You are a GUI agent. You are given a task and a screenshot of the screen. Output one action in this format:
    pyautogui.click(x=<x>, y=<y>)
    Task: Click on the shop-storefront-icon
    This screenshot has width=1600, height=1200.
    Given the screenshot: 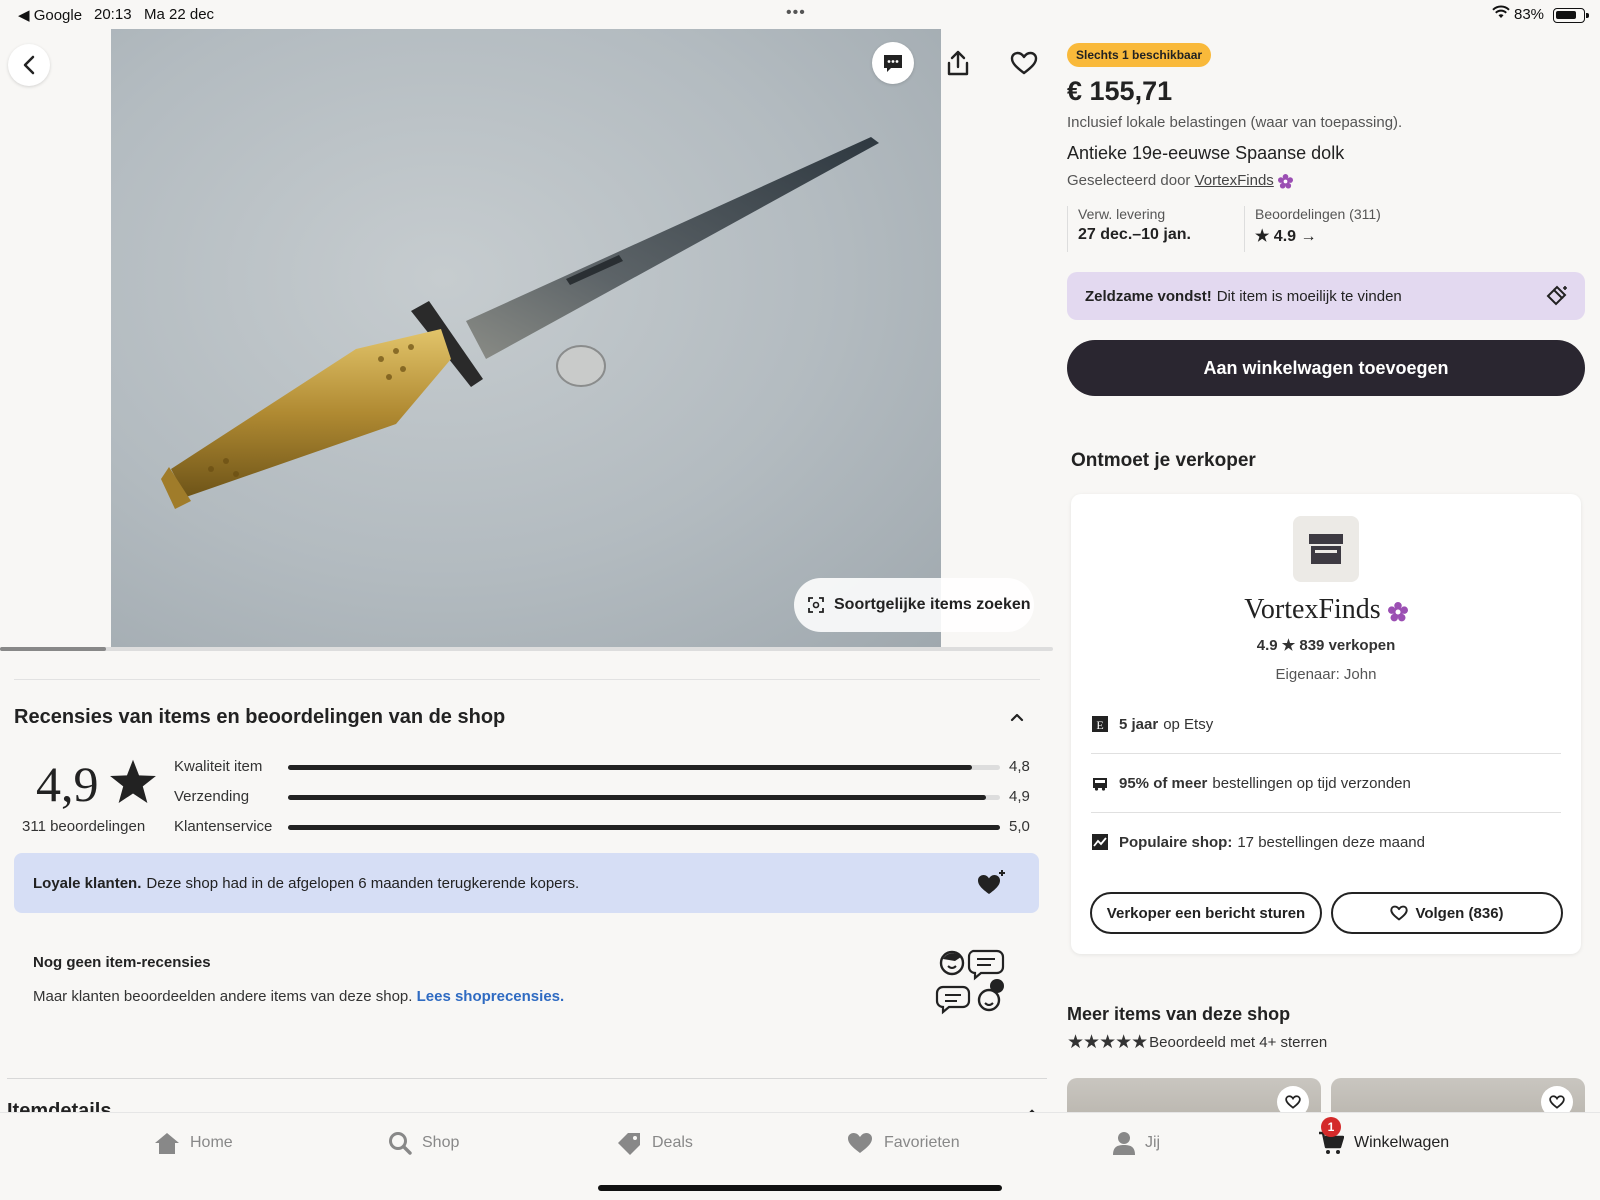 What is the action you would take?
    pyautogui.click(x=1326, y=549)
    